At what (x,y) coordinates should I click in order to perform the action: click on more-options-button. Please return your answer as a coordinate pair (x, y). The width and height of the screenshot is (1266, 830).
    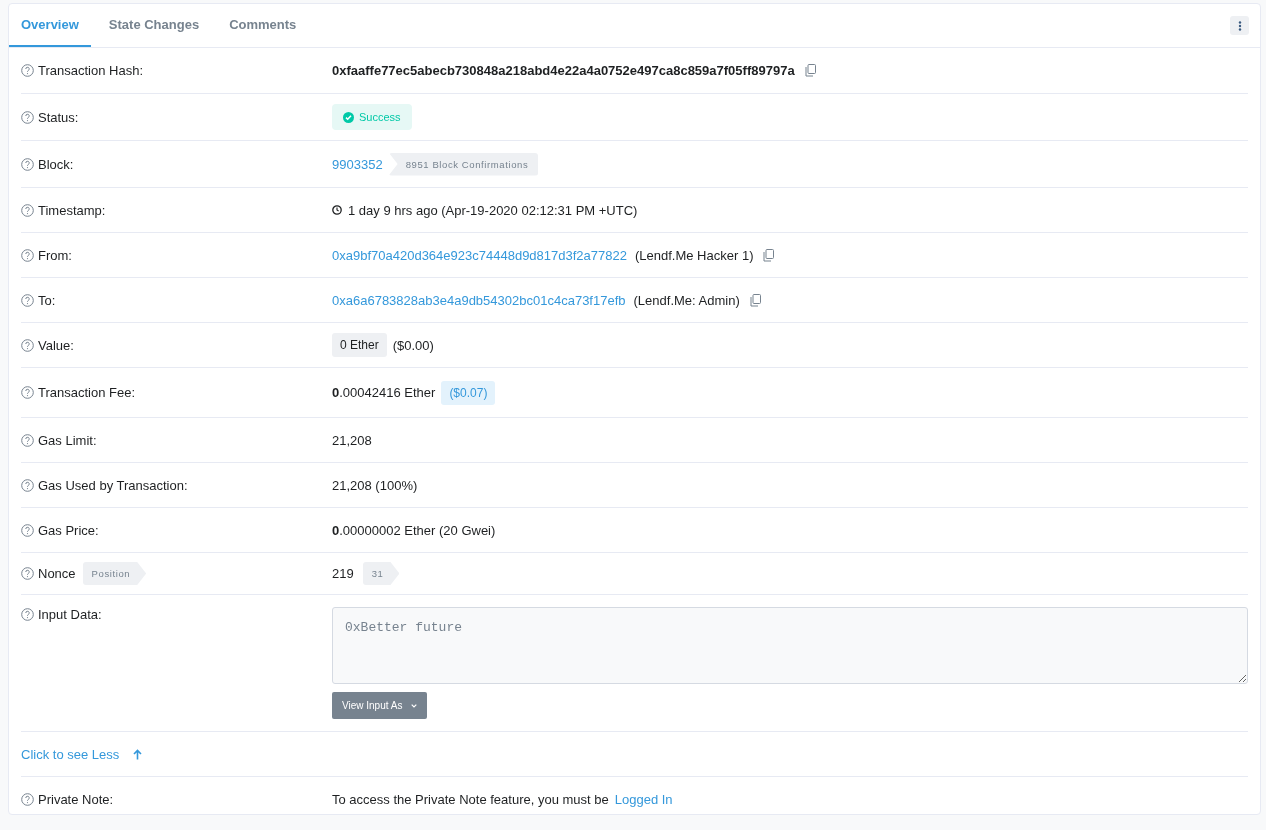
    Looking at the image, I should click on (1239, 25).